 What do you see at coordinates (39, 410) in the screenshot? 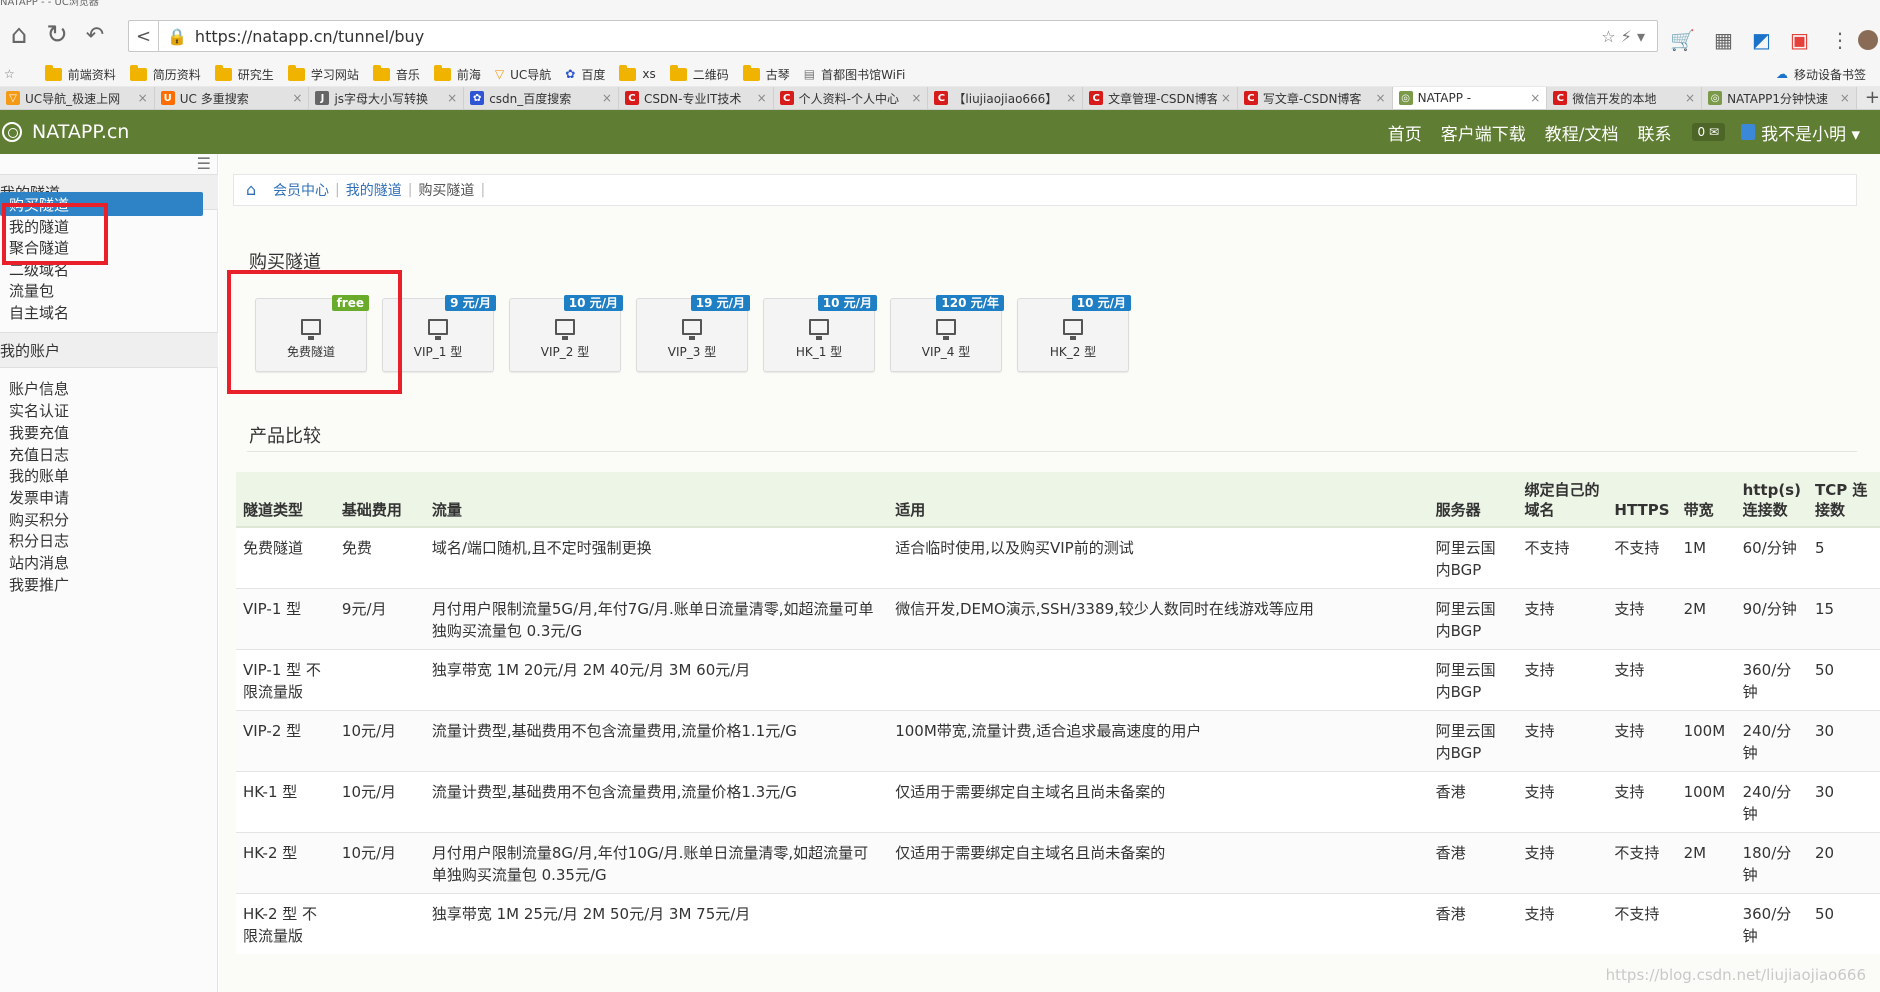
I see `sidebar-item-verification: 实名认证` at bounding box center [39, 410].